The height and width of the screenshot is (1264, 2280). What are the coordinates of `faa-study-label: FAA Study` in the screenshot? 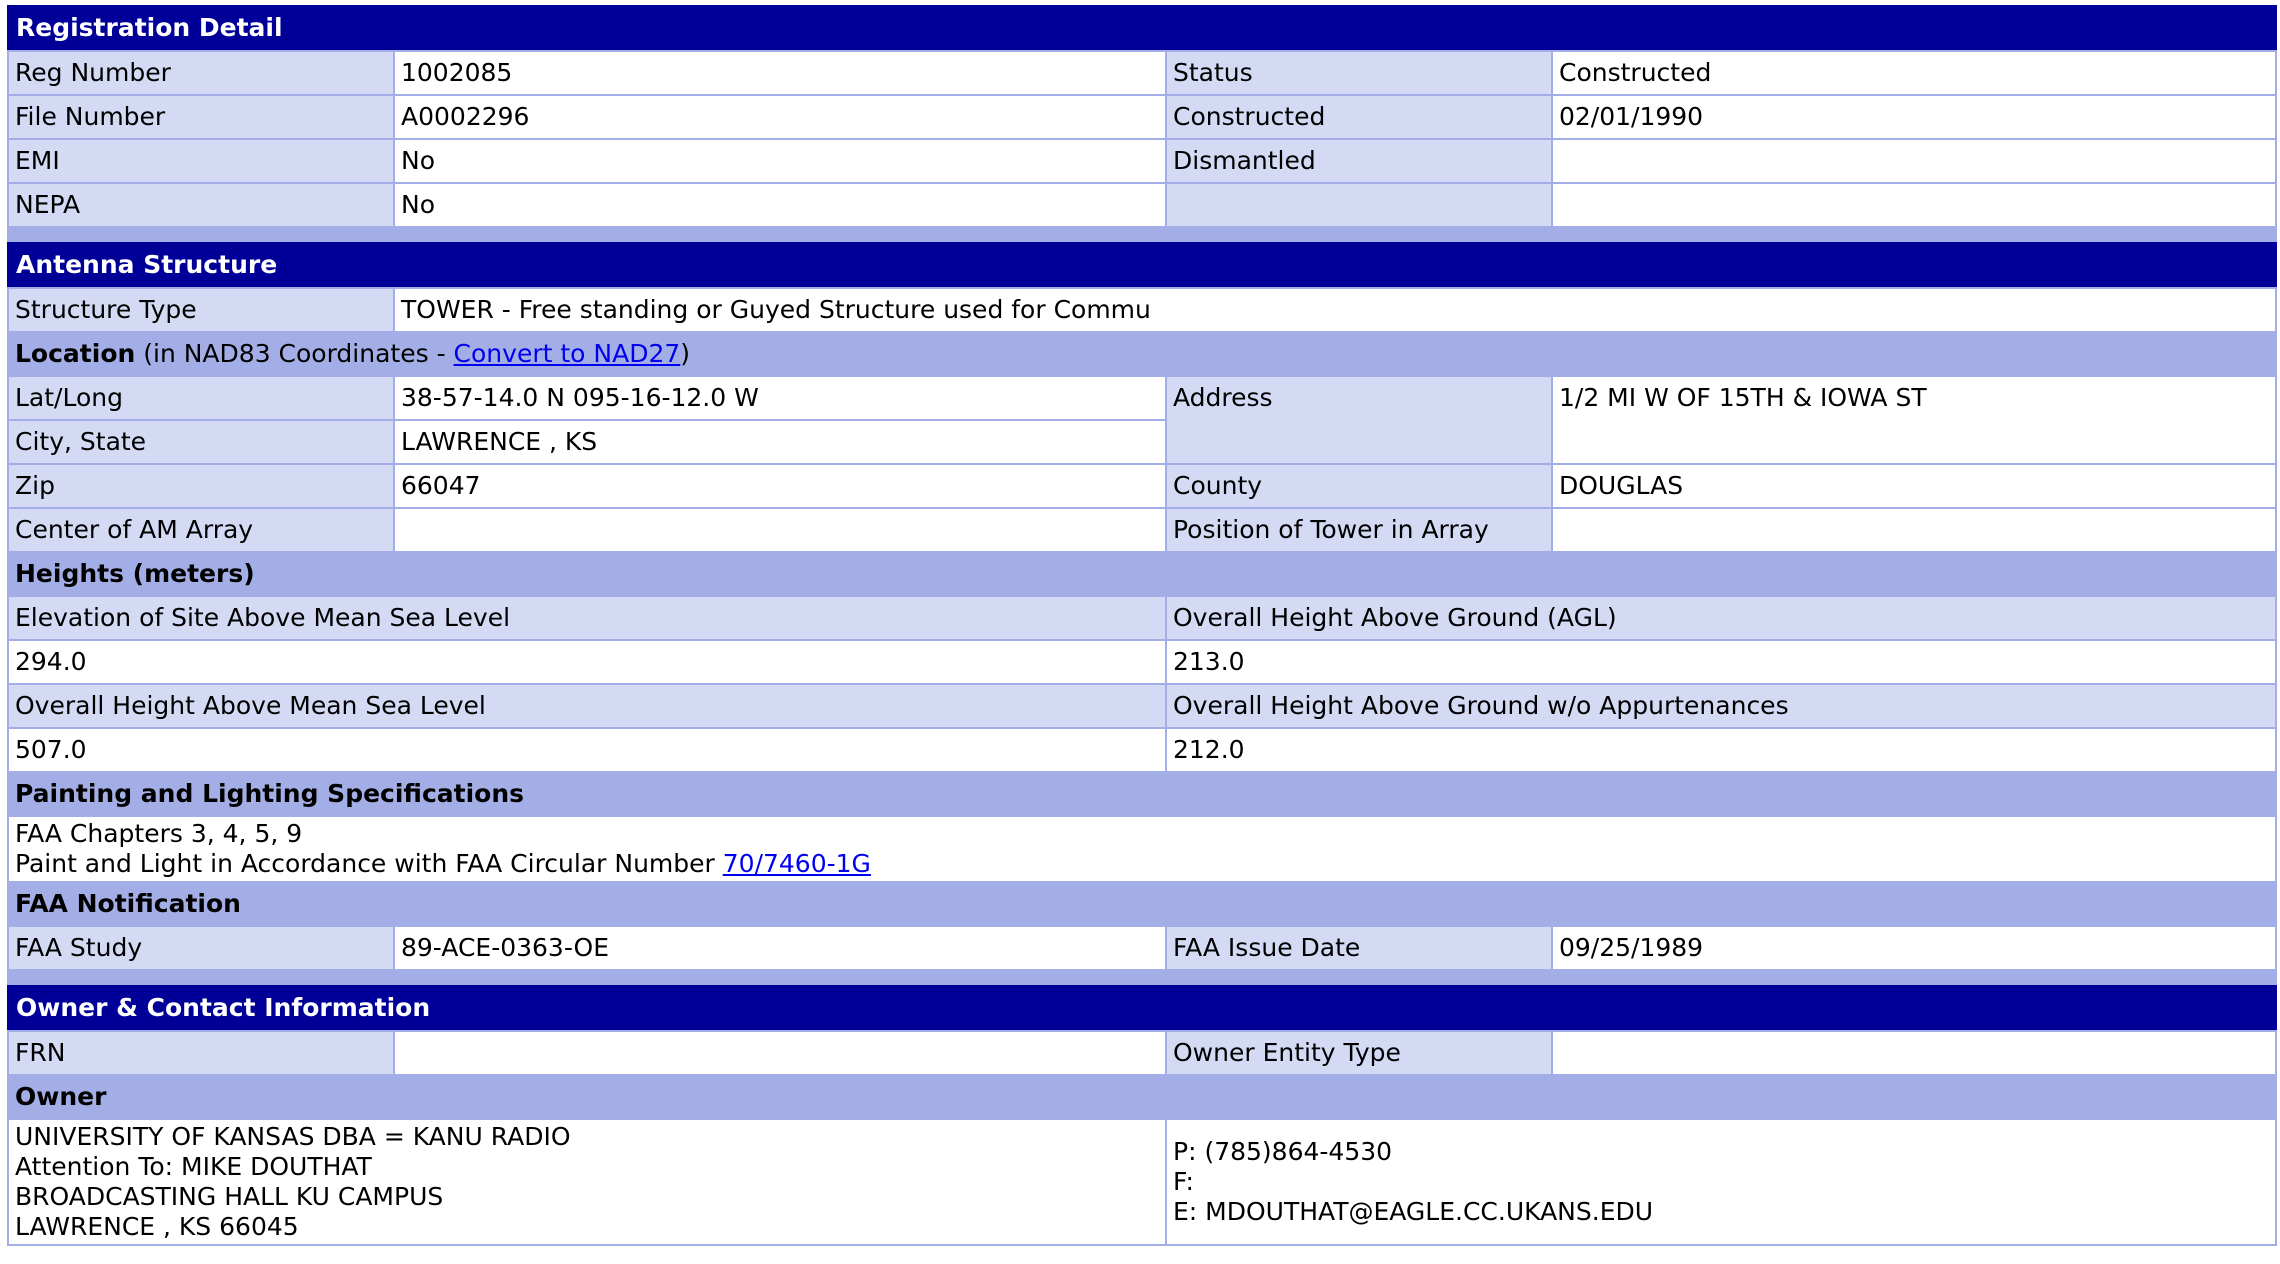 It's located at (201, 948).